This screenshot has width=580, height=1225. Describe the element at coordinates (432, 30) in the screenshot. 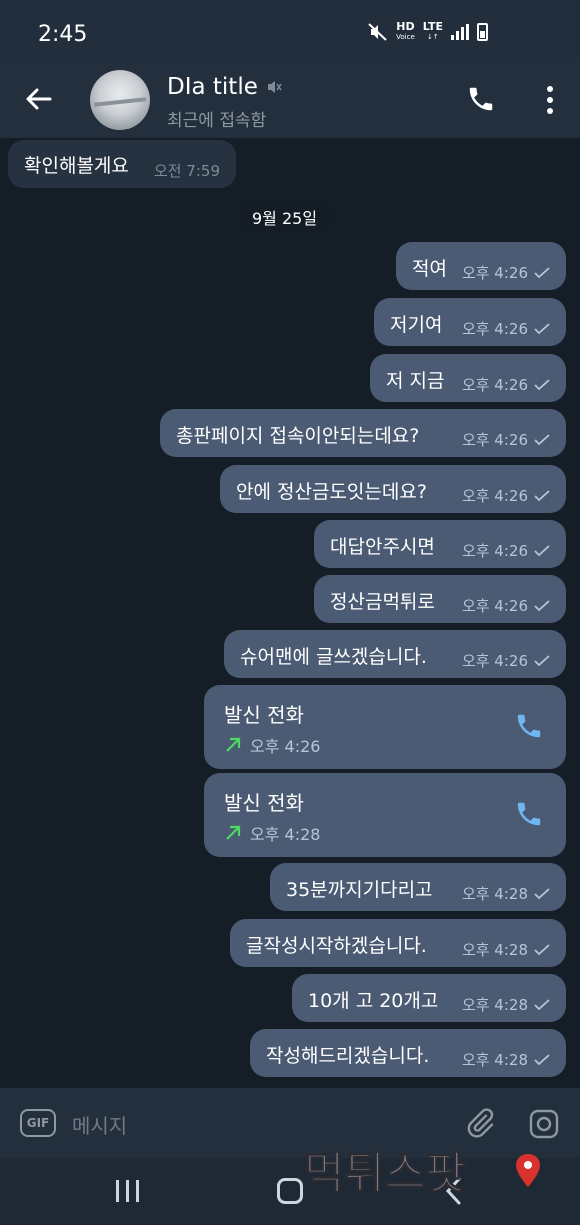

I see `lte-icon: LTE ↓↑` at that location.